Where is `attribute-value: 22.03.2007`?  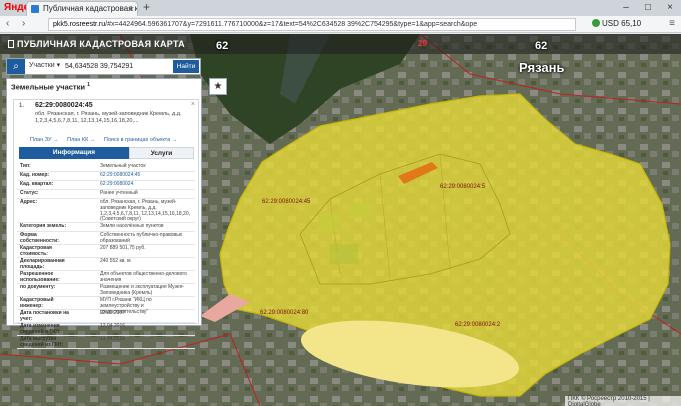 attribute-value: 22.03.2007 is located at coordinates (113, 313).